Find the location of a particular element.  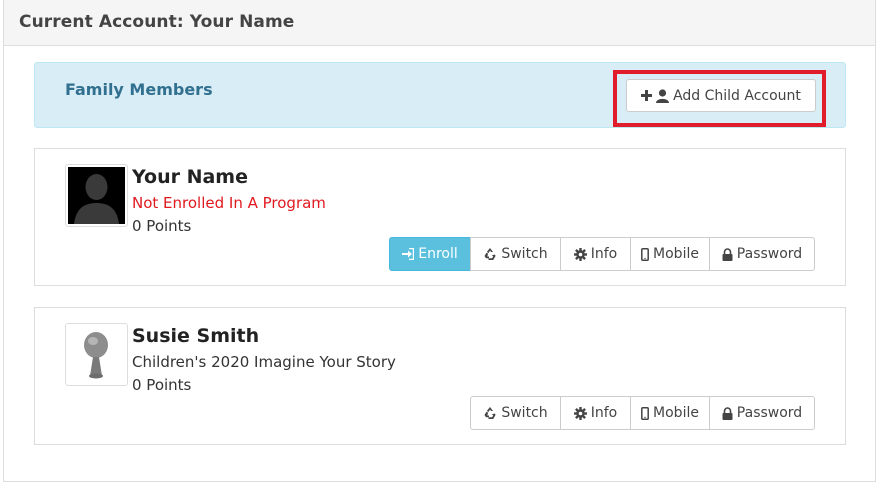

member-program: Not Enrolled In A Program is located at coordinates (229, 203).